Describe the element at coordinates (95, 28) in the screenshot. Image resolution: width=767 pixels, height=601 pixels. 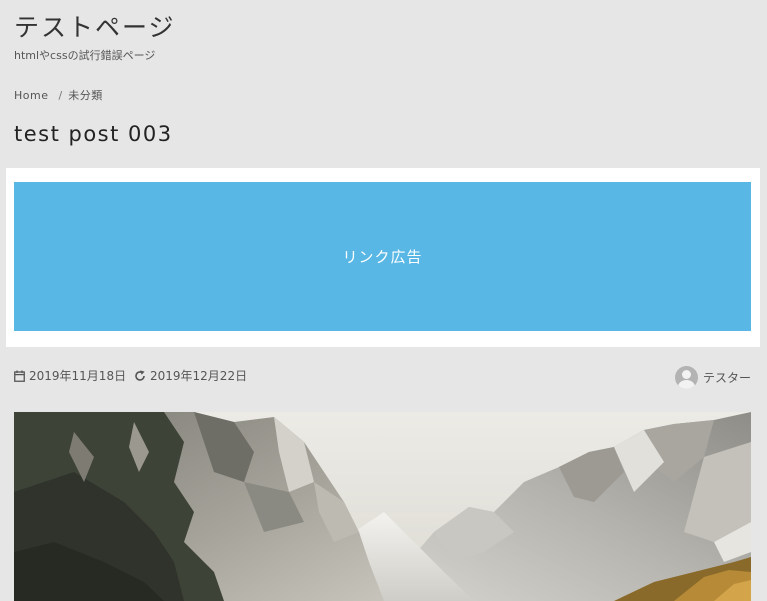
I see `site-title: テストページ` at that location.